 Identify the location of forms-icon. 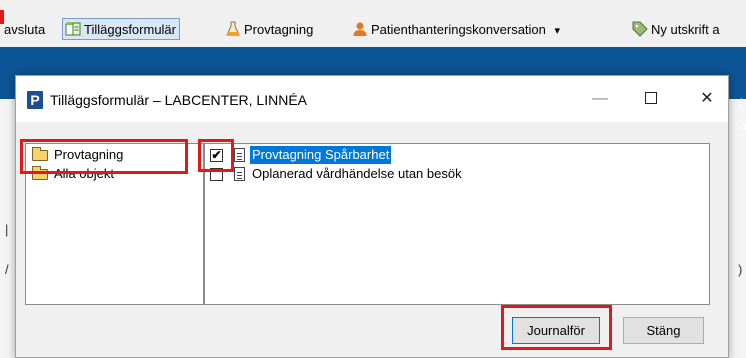
(73, 29).